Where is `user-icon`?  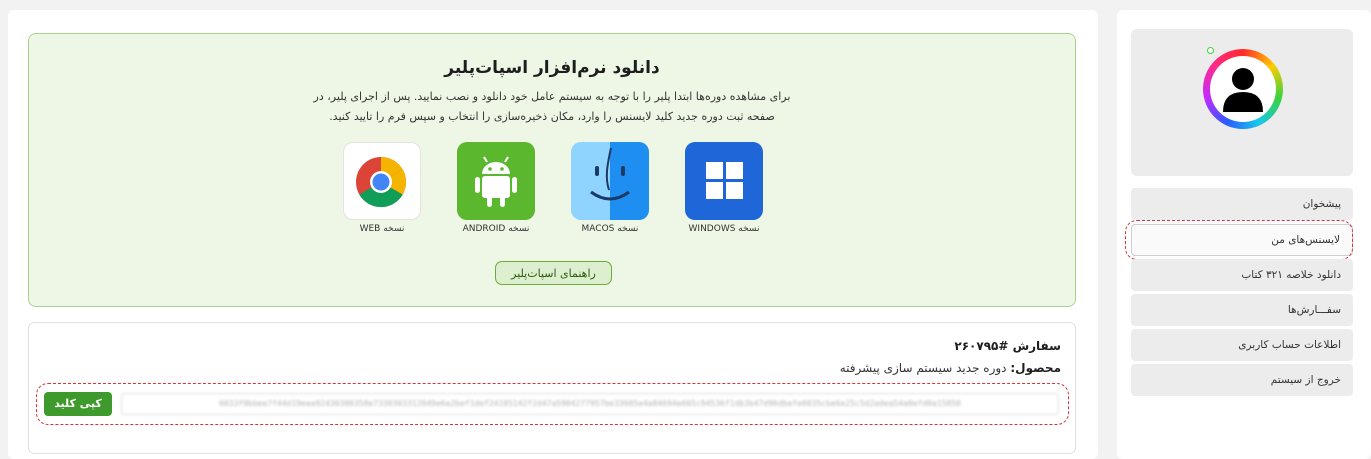
user-icon is located at coordinates (1243, 90).